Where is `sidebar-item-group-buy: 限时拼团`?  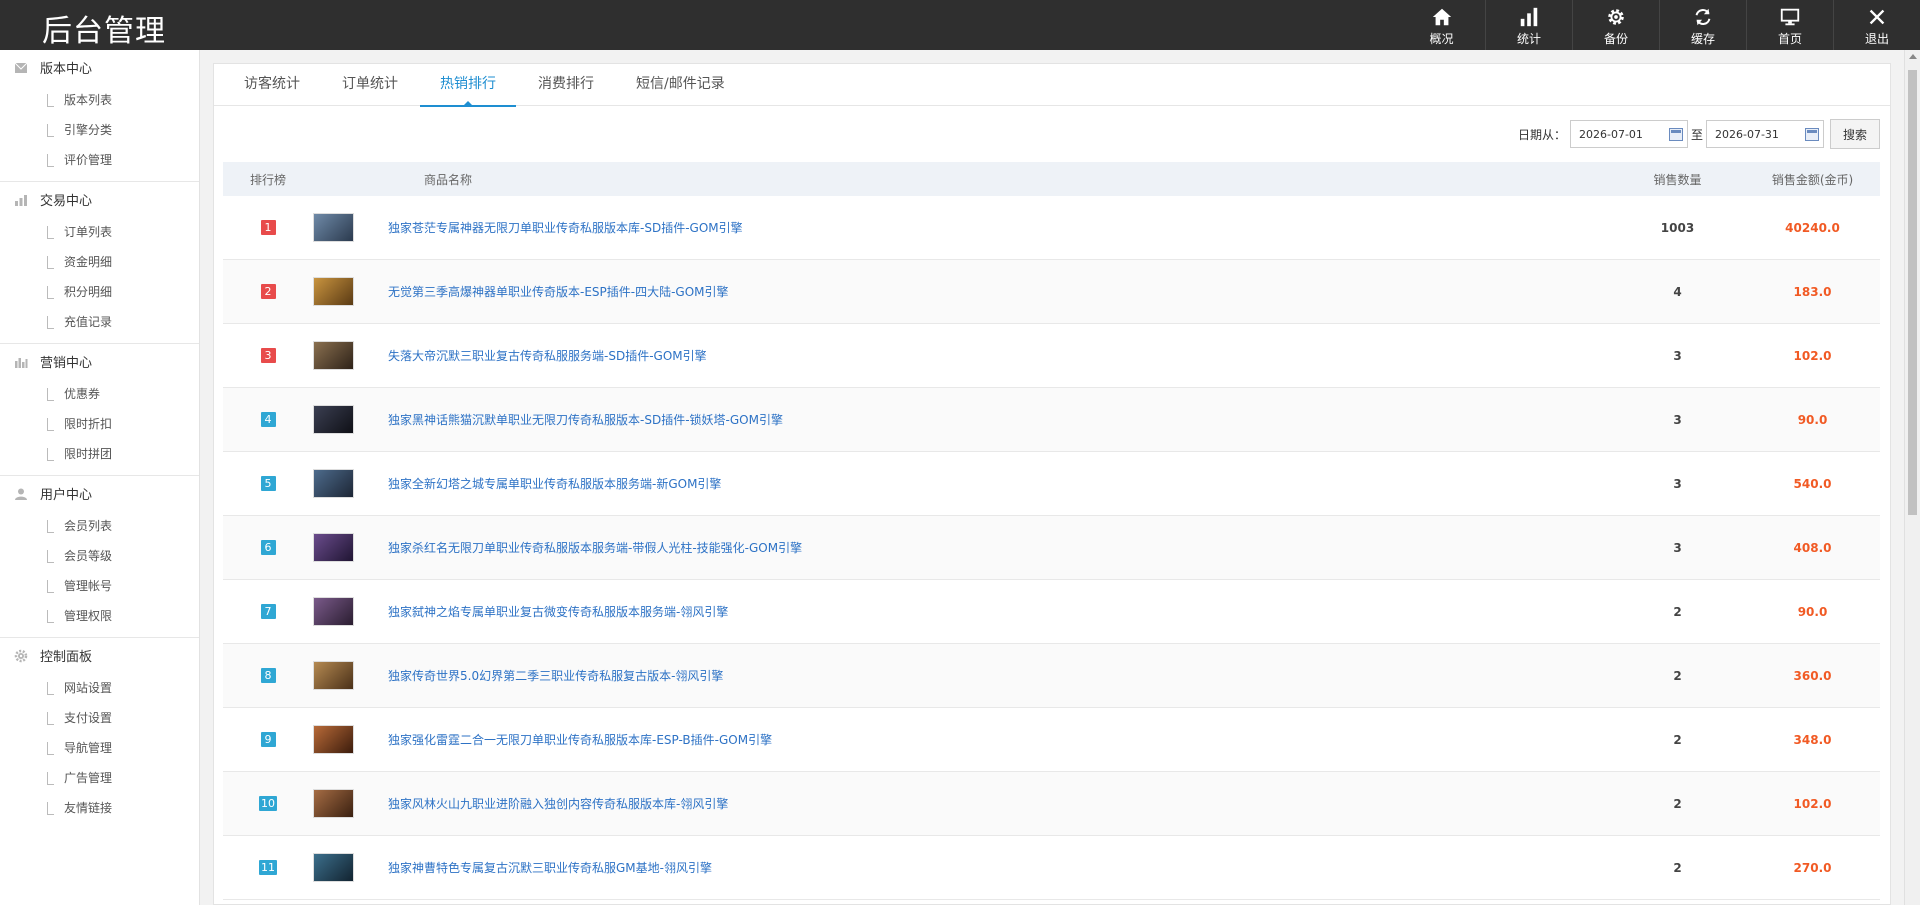
sidebar-item-group-buy: 限时拼团 is located at coordinates (99, 454).